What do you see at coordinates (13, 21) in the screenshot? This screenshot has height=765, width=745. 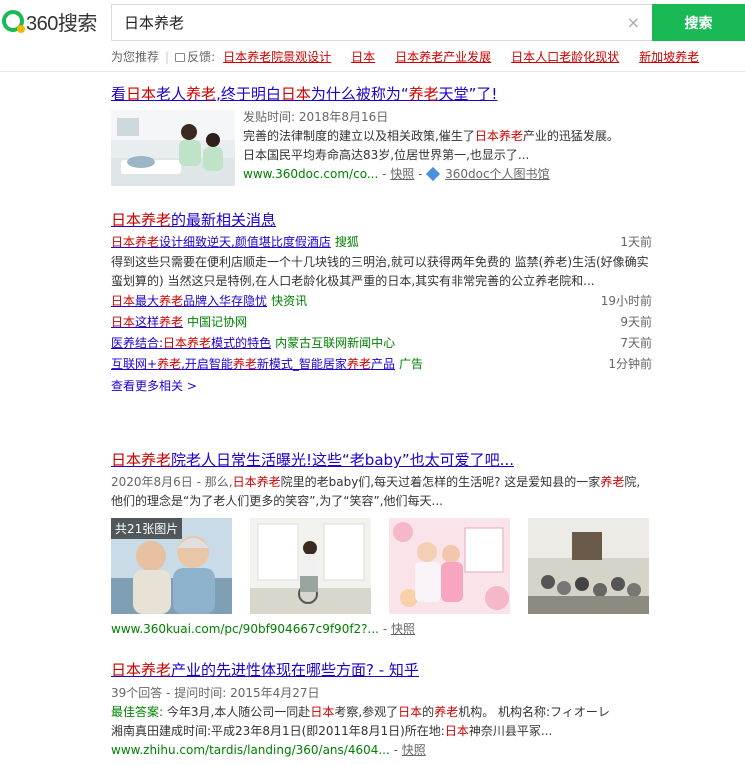 I see `logo-icon` at bounding box center [13, 21].